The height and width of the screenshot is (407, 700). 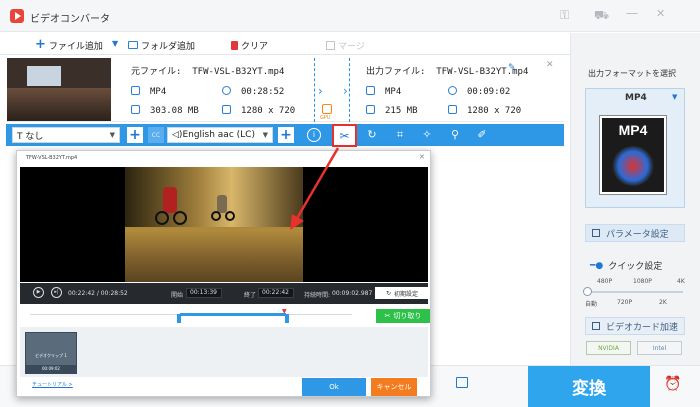 What do you see at coordinates (601, 16) in the screenshot?
I see `cart-icon: ⛟` at bounding box center [601, 16].